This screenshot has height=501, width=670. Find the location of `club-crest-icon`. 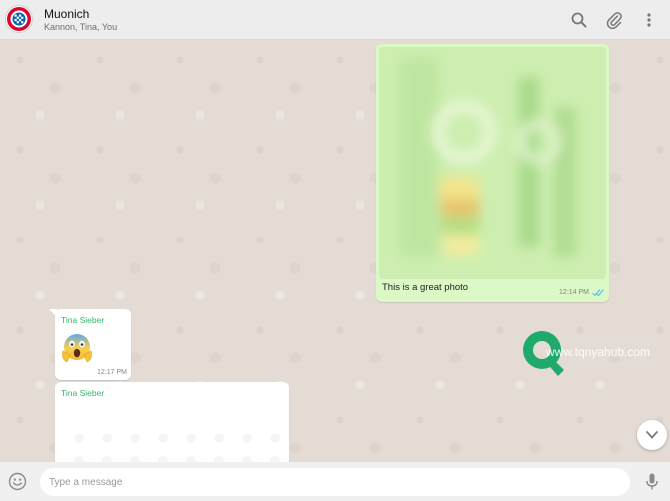

club-crest-icon is located at coordinates (19, 19).